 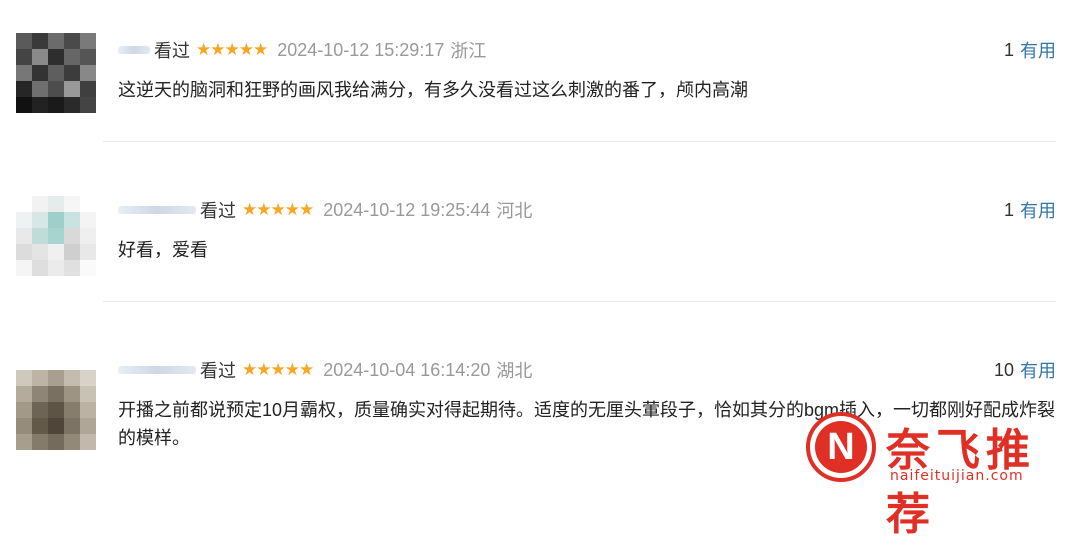 I want to click on review-content: 这逆天的脑洞和狂野的画风我给满分，有多久没看过这么刺激的番了，颅内高潮, so click(x=433, y=90).